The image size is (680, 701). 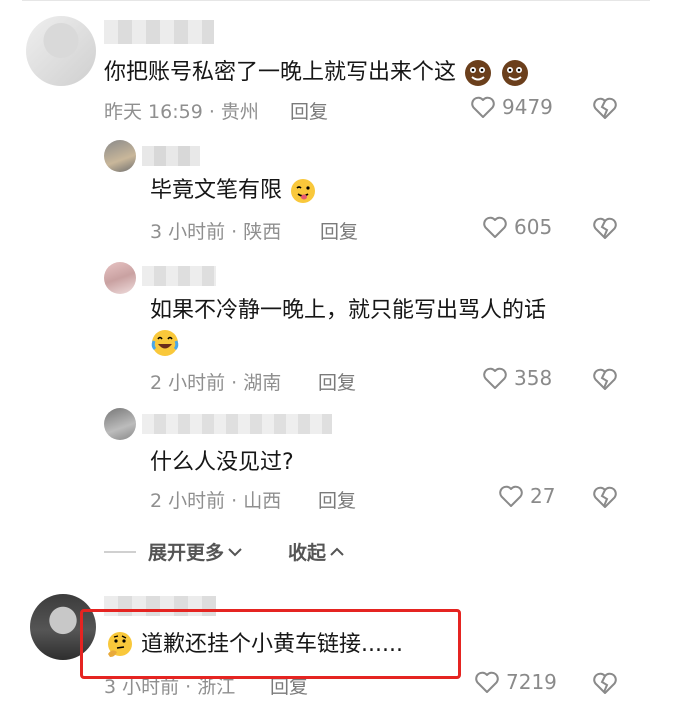 What do you see at coordinates (181, 112) in the screenshot?
I see `comment-meta: 昨天 16:59 · 贵州` at bounding box center [181, 112].